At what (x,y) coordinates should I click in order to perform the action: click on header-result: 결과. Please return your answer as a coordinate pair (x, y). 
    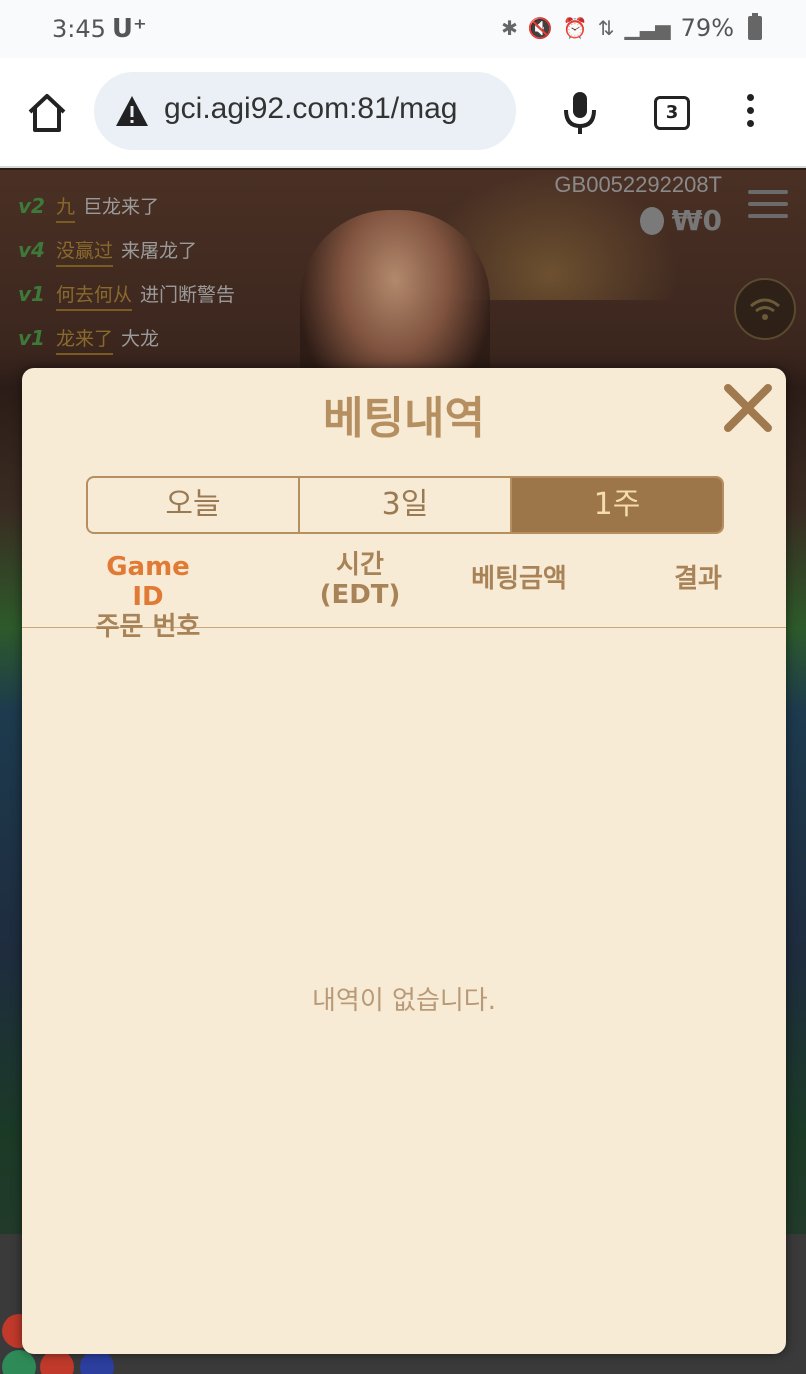
    Looking at the image, I should click on (698, 579).